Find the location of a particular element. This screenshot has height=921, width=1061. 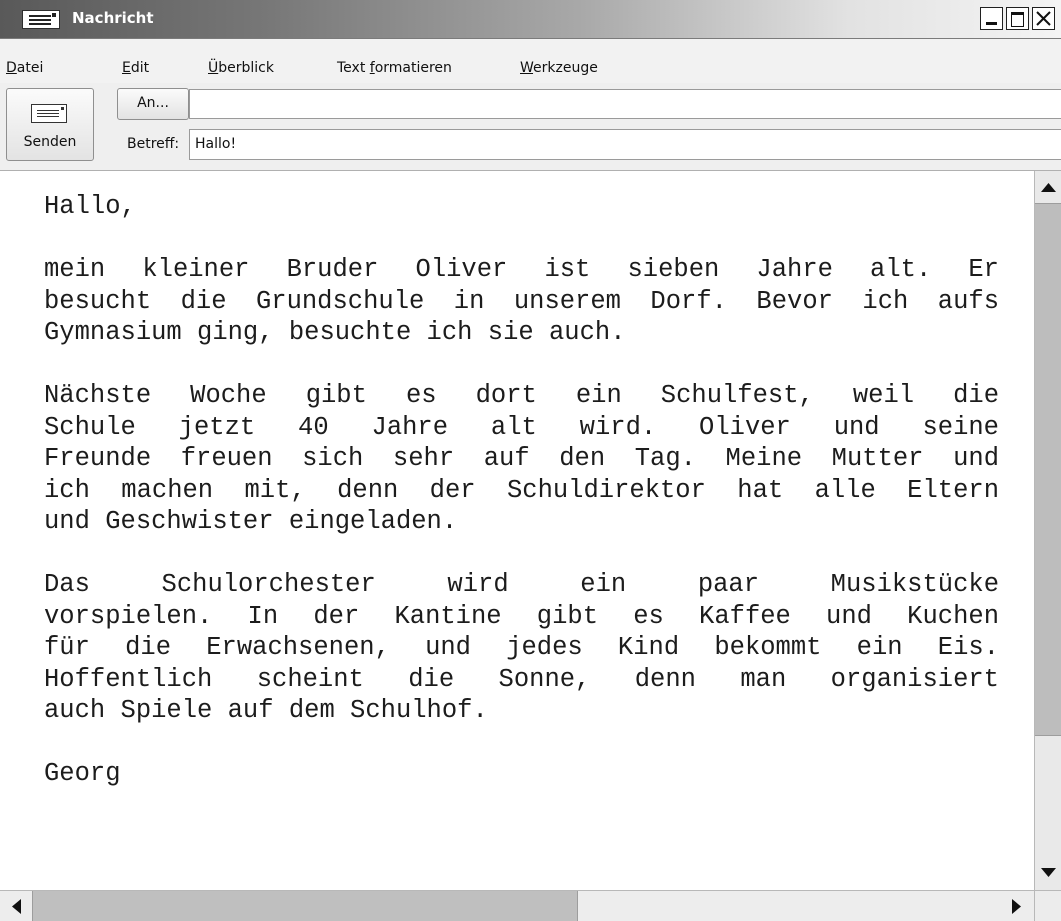

send-button: Senden is located at coordinates (50, 124).